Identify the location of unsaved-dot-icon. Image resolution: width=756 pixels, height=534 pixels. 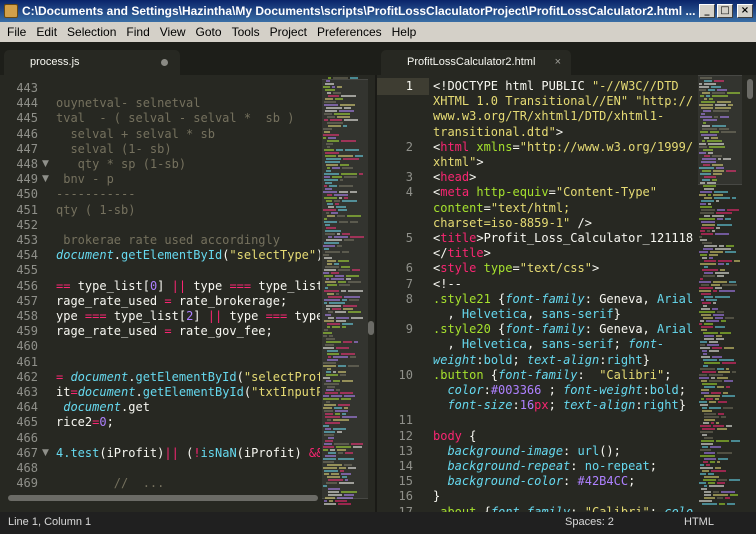
(164, 62).